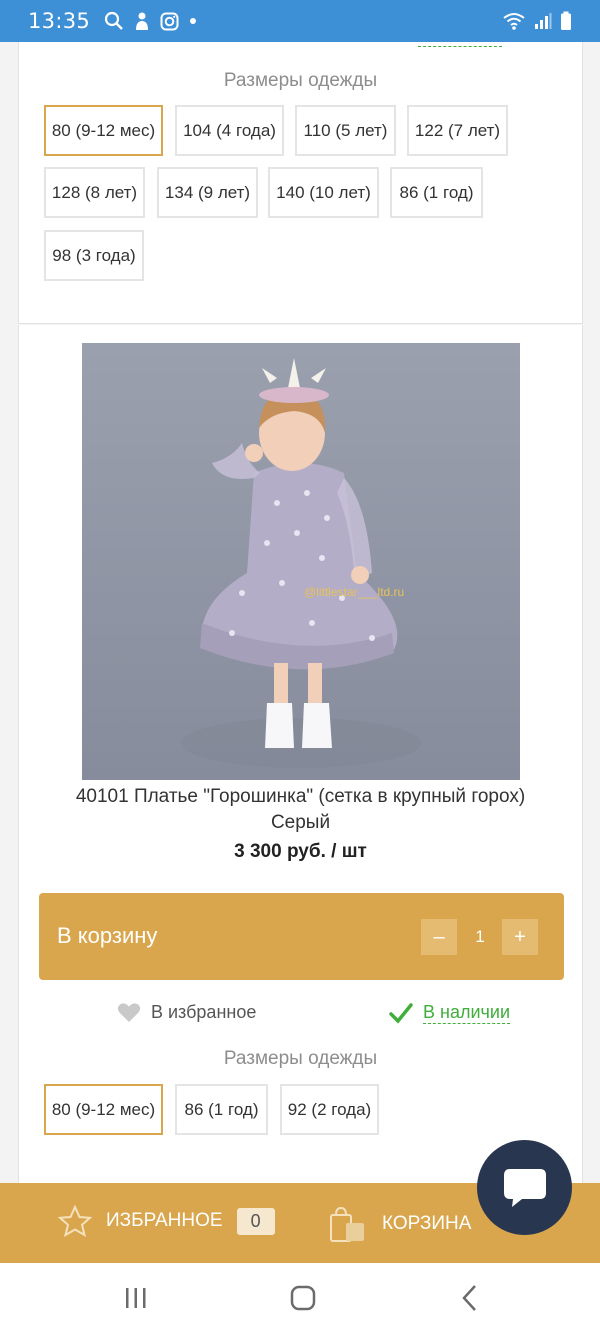 The width and height of the screenshot is (600, 1333). Describe the element at coordinates (439, 937) in the screenshot. I see `quantity-decrease-button: –` at that location.